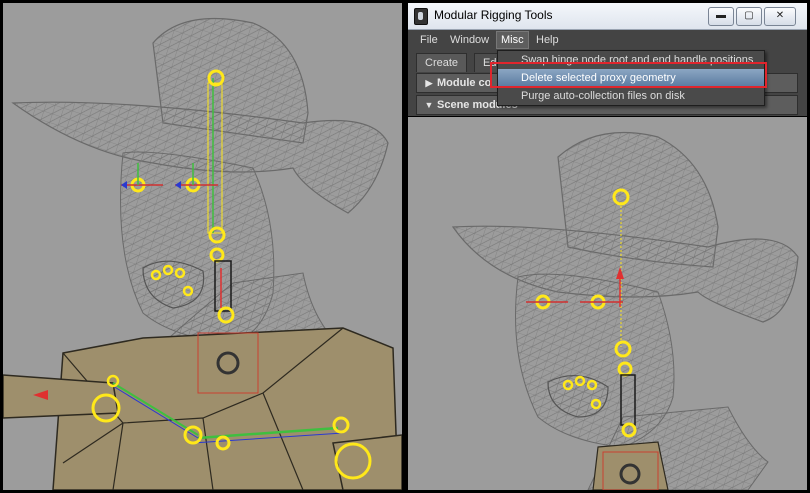 The height and width of the screenshot is (493, 810). I want to click on menu-bar: File Window Misc Help, so click(607, 40).